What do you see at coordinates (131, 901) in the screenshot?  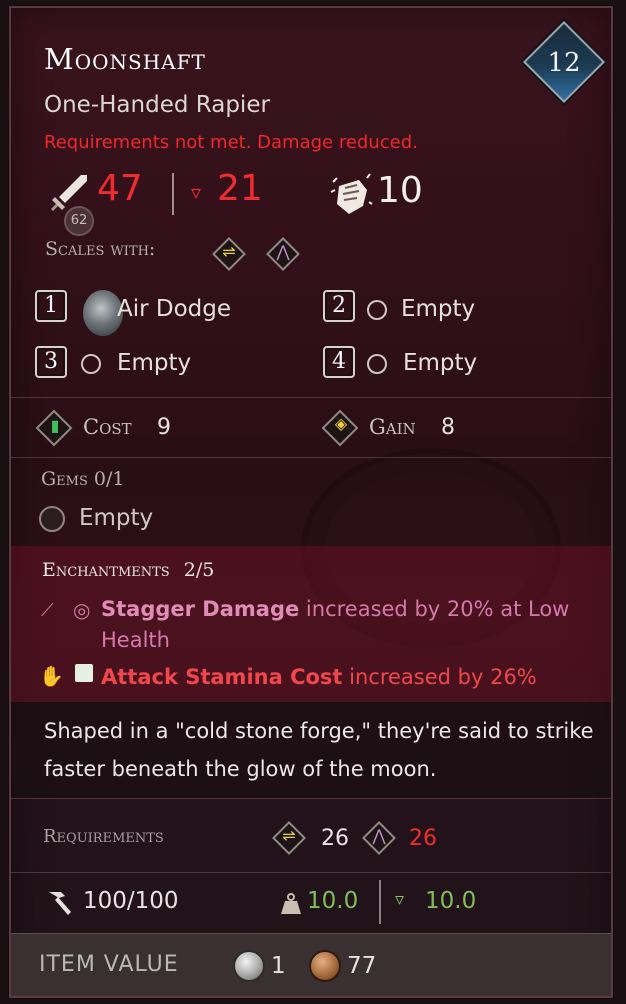 I see `durability-value: 100/100` at bounding box center [131, 901].